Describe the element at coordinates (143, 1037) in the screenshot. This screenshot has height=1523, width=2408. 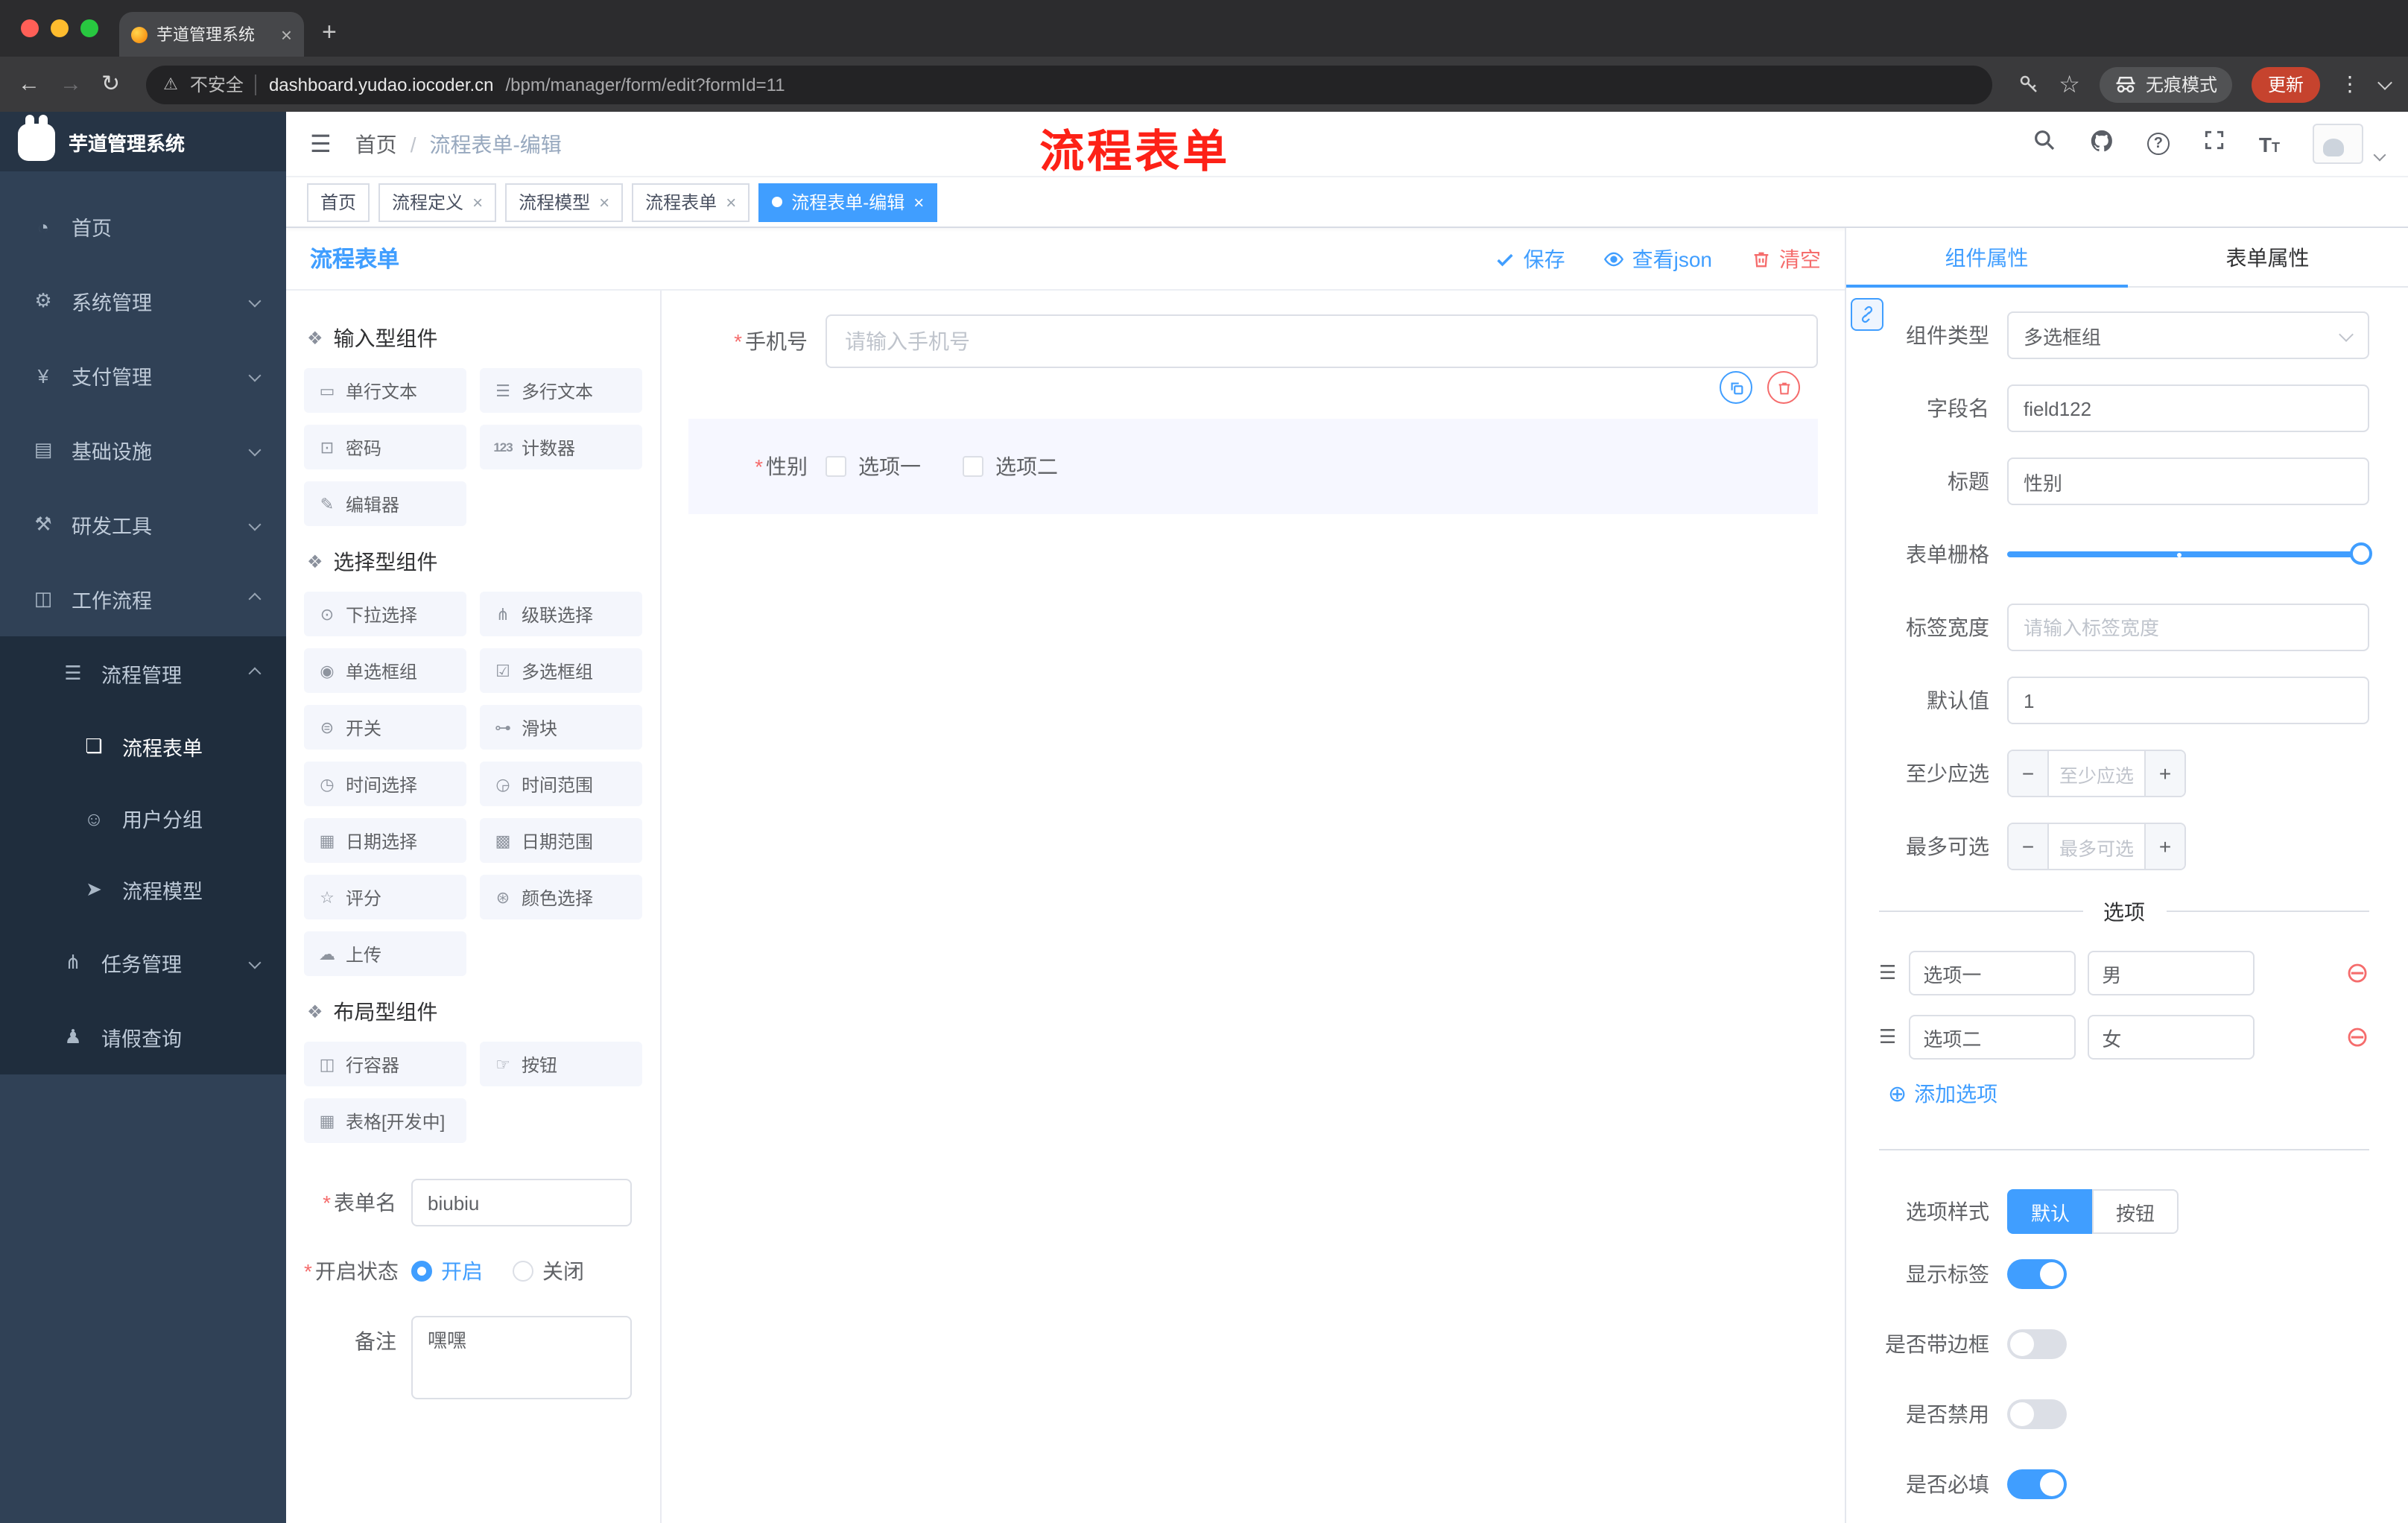
I see `sidebar-item-leave-query: ♟ 请假查询` at that location.